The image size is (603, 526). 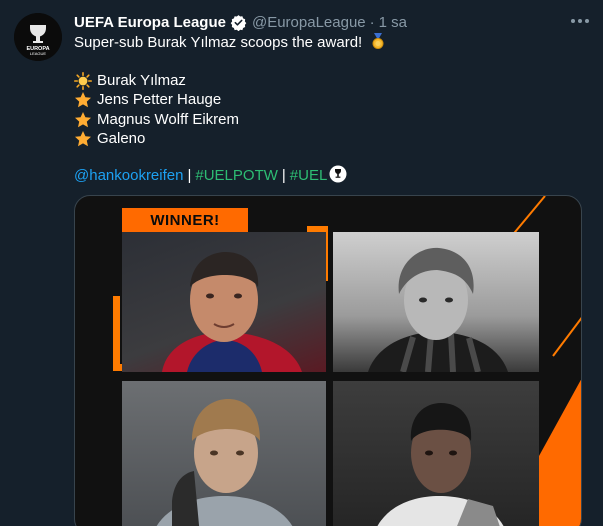 What do you see at coordinates (159, 100) in the screenshot?
I see `nominee-name: Jens Petter Hauge` at bounding box center [159, 100].